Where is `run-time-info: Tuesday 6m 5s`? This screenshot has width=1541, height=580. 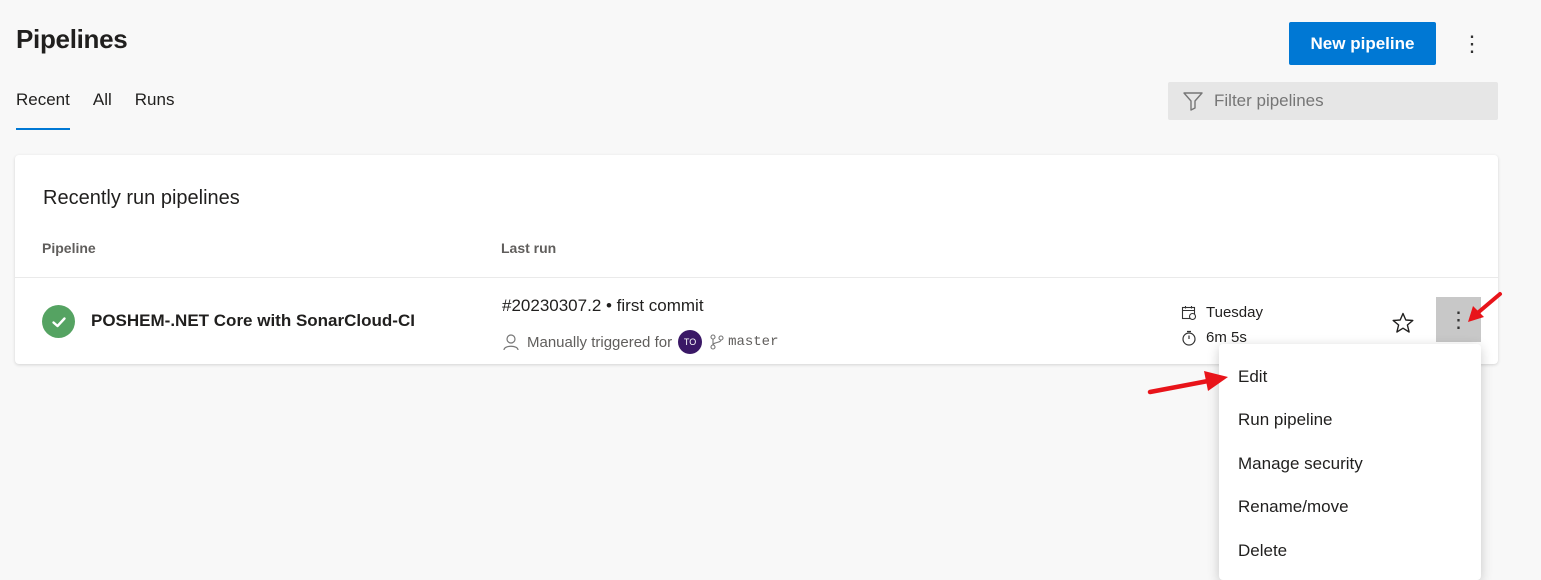
run-time-info: Tuesday 6m 5s is located at coordinates (1222, 325).